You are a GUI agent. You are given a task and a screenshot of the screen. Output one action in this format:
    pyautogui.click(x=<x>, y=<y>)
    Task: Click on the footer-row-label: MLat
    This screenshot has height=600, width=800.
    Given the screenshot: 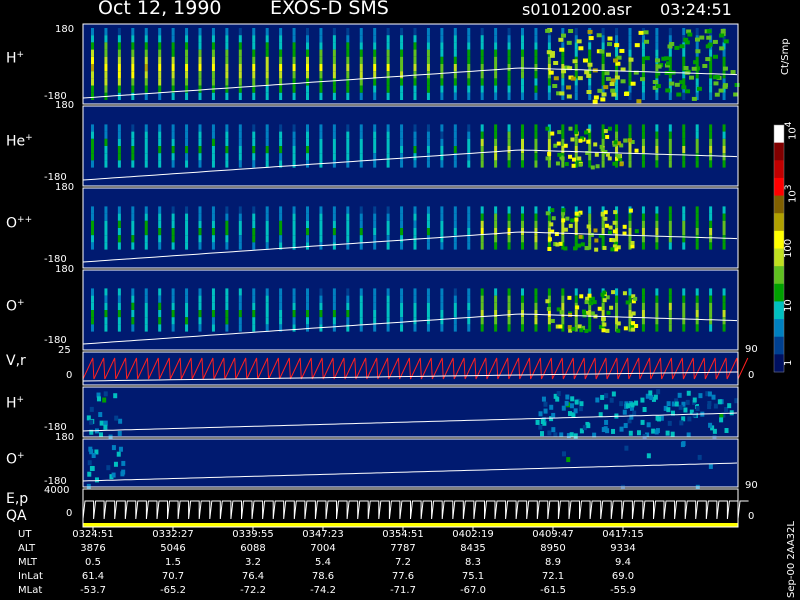 What is the action you would take?
    pyautogui.click(x=30, y=590)
    